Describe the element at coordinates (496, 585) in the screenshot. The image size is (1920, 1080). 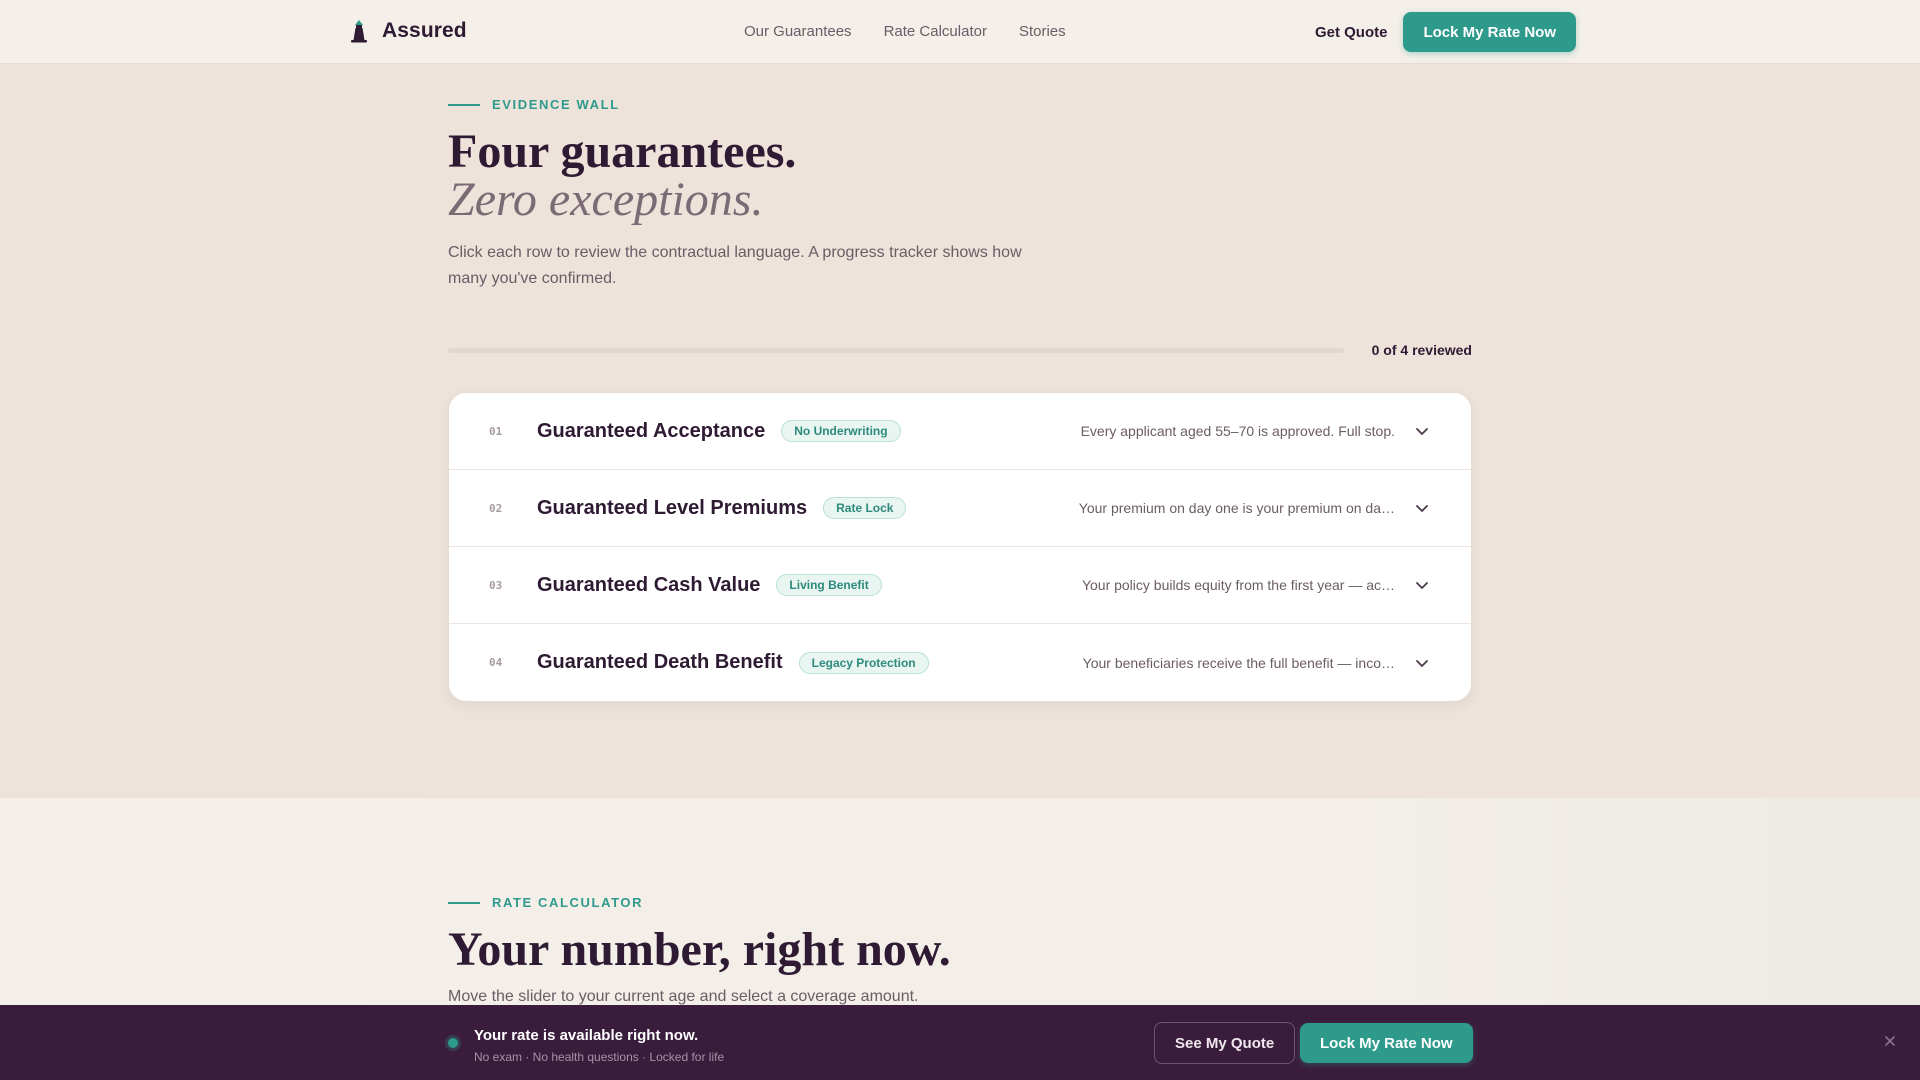
I see `row-number: 03` at that location.